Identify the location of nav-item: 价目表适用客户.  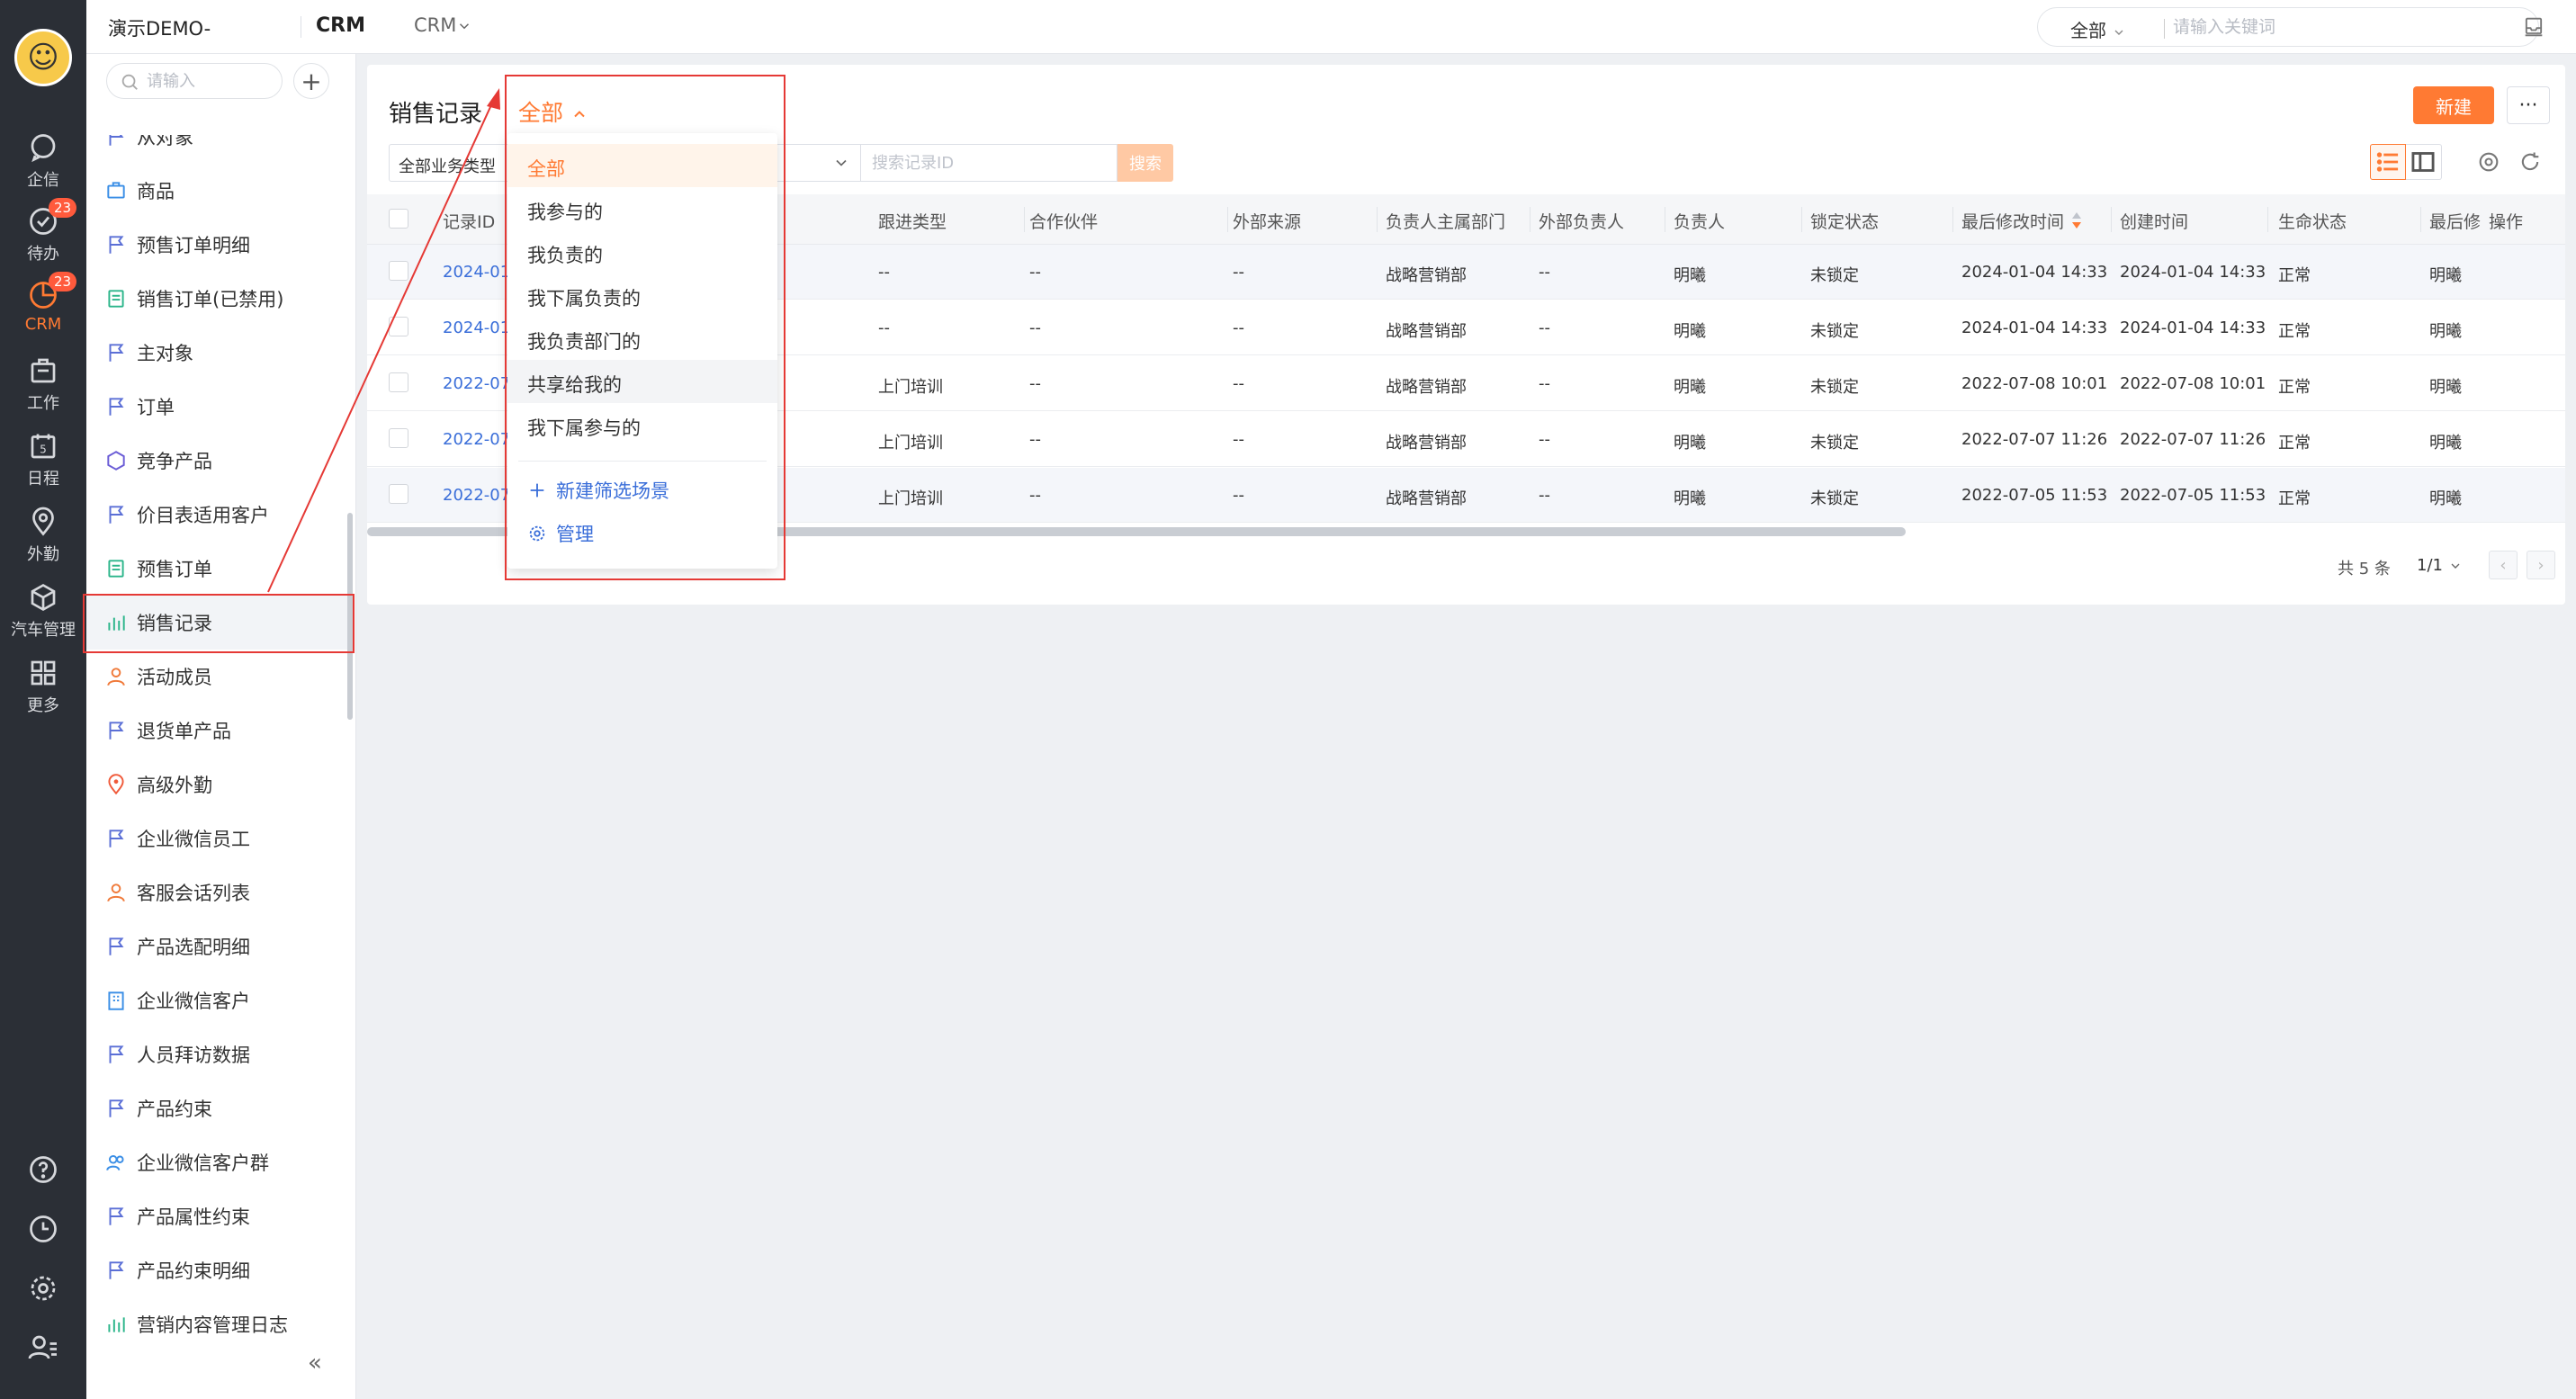
(217, 515).